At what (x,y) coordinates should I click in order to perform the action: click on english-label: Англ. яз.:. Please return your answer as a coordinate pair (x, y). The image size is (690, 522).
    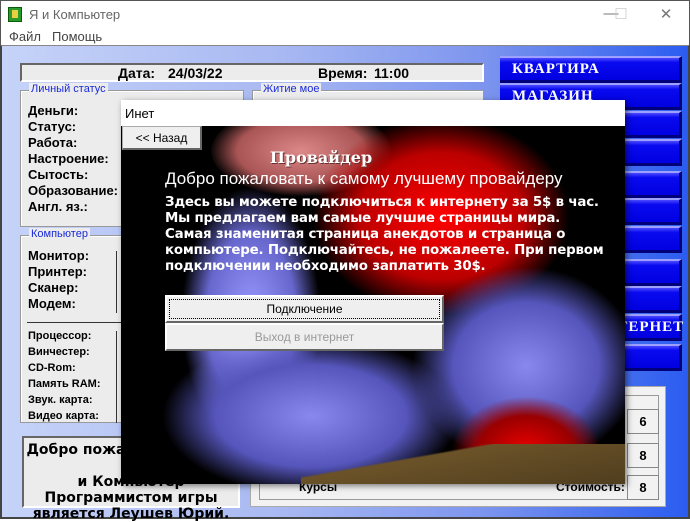
    Looking at the image, I should click on (58, 206).